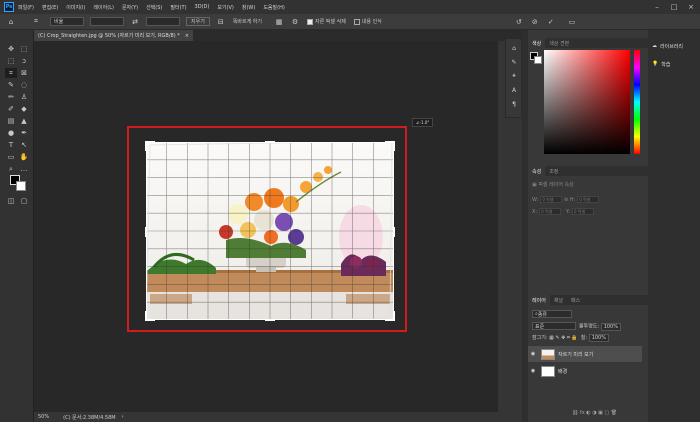 This screenshot has width=700, height=422. Describe the element at coordinates (514, 48) in the screenshot. I see `history-icon: ⌂` at that location.